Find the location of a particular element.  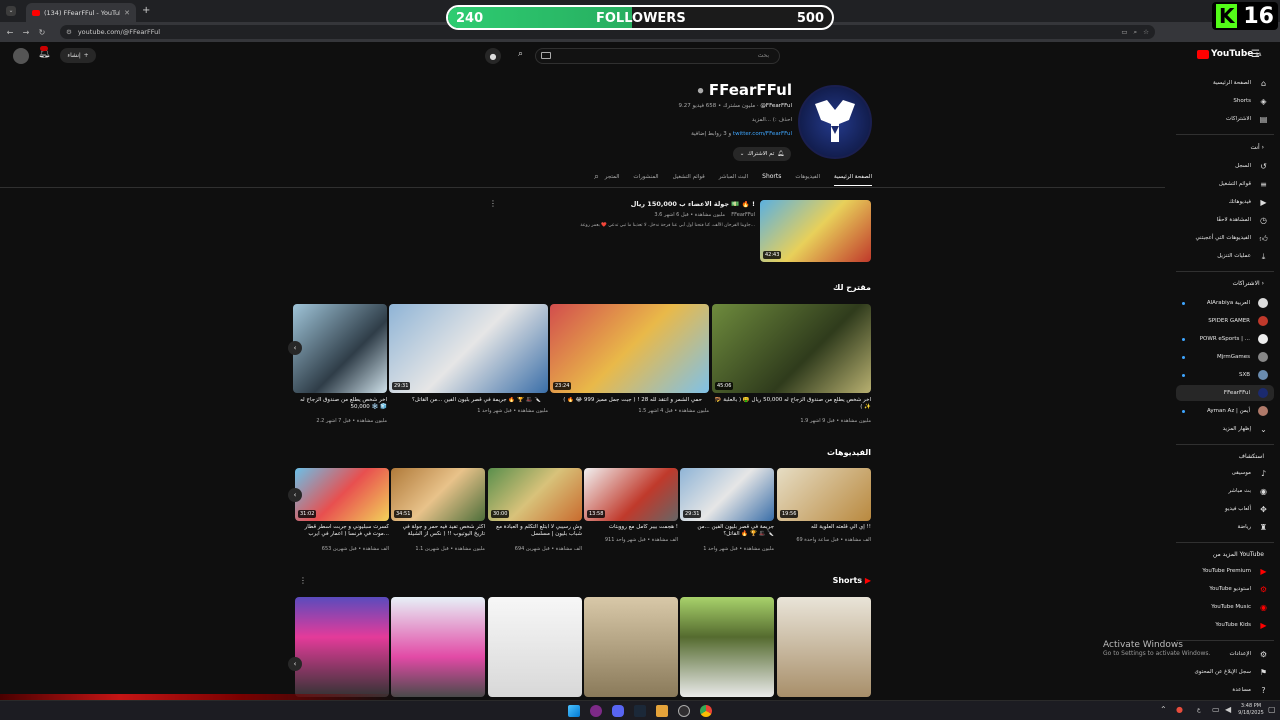

video-title-3: هجمت بيبر كامل مع رووبتات ! is located at coordinates (631, 527).